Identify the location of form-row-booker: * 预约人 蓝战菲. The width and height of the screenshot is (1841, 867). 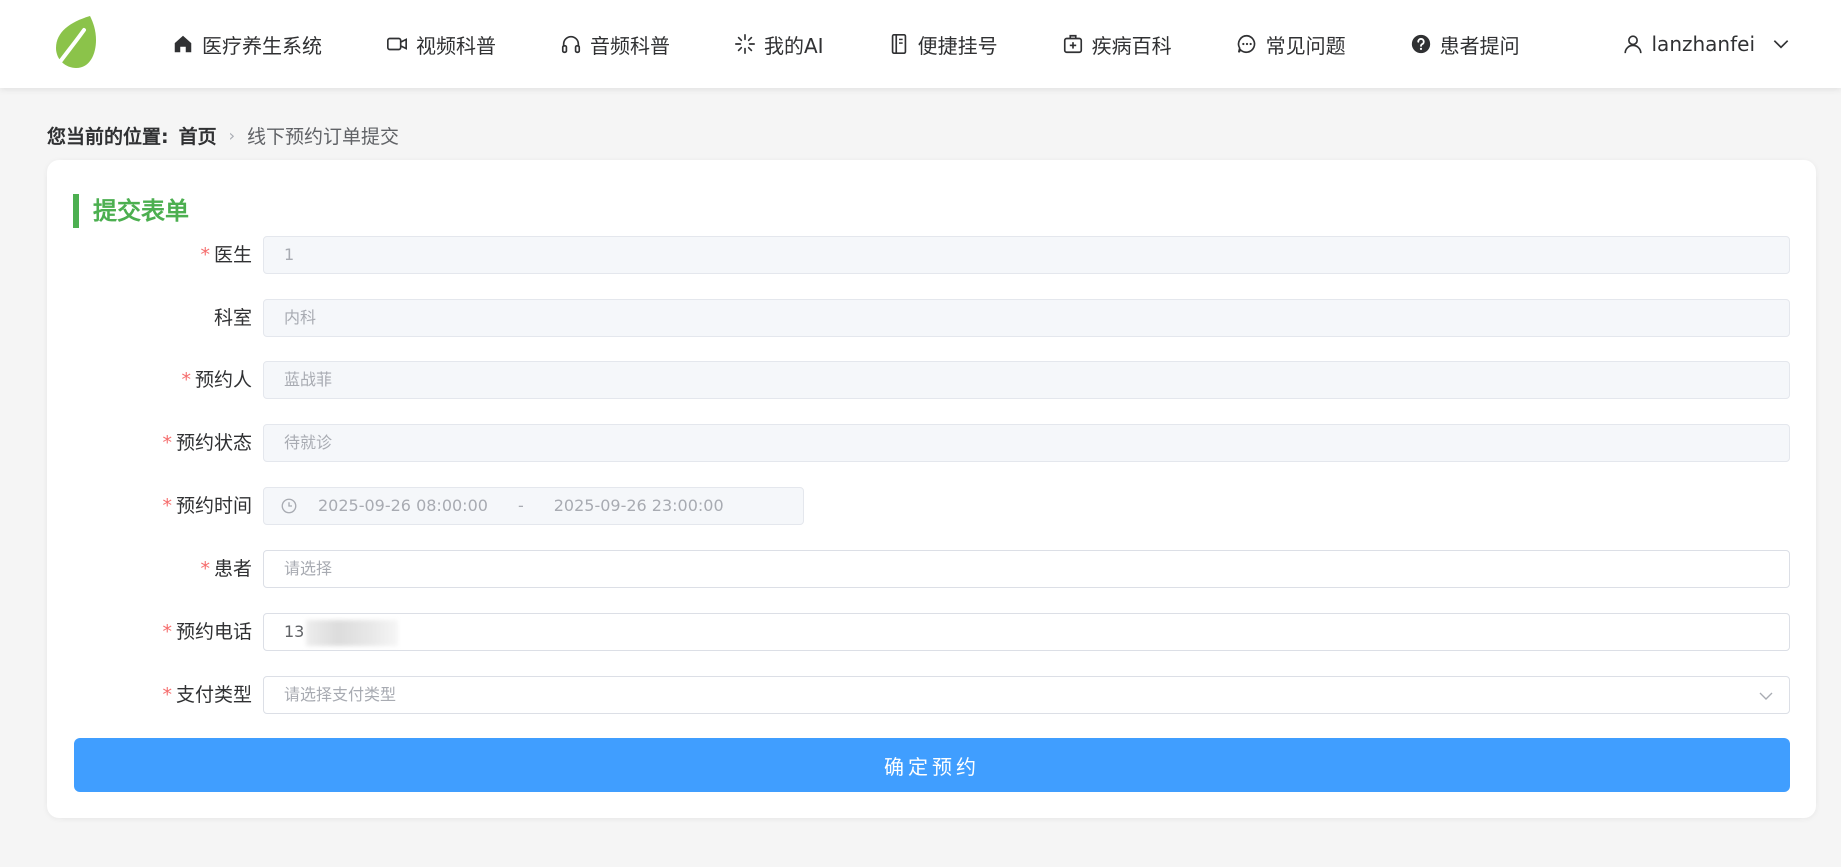
(931, 380).